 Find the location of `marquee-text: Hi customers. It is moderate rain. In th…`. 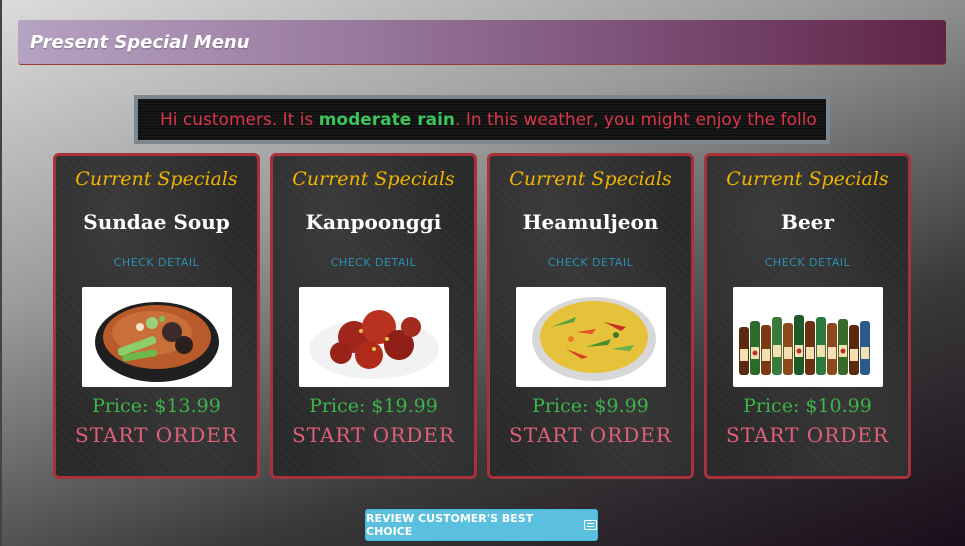

marquee-text: Hi customers. It is moderate rain. In th… is located at coordinates (477, 120).